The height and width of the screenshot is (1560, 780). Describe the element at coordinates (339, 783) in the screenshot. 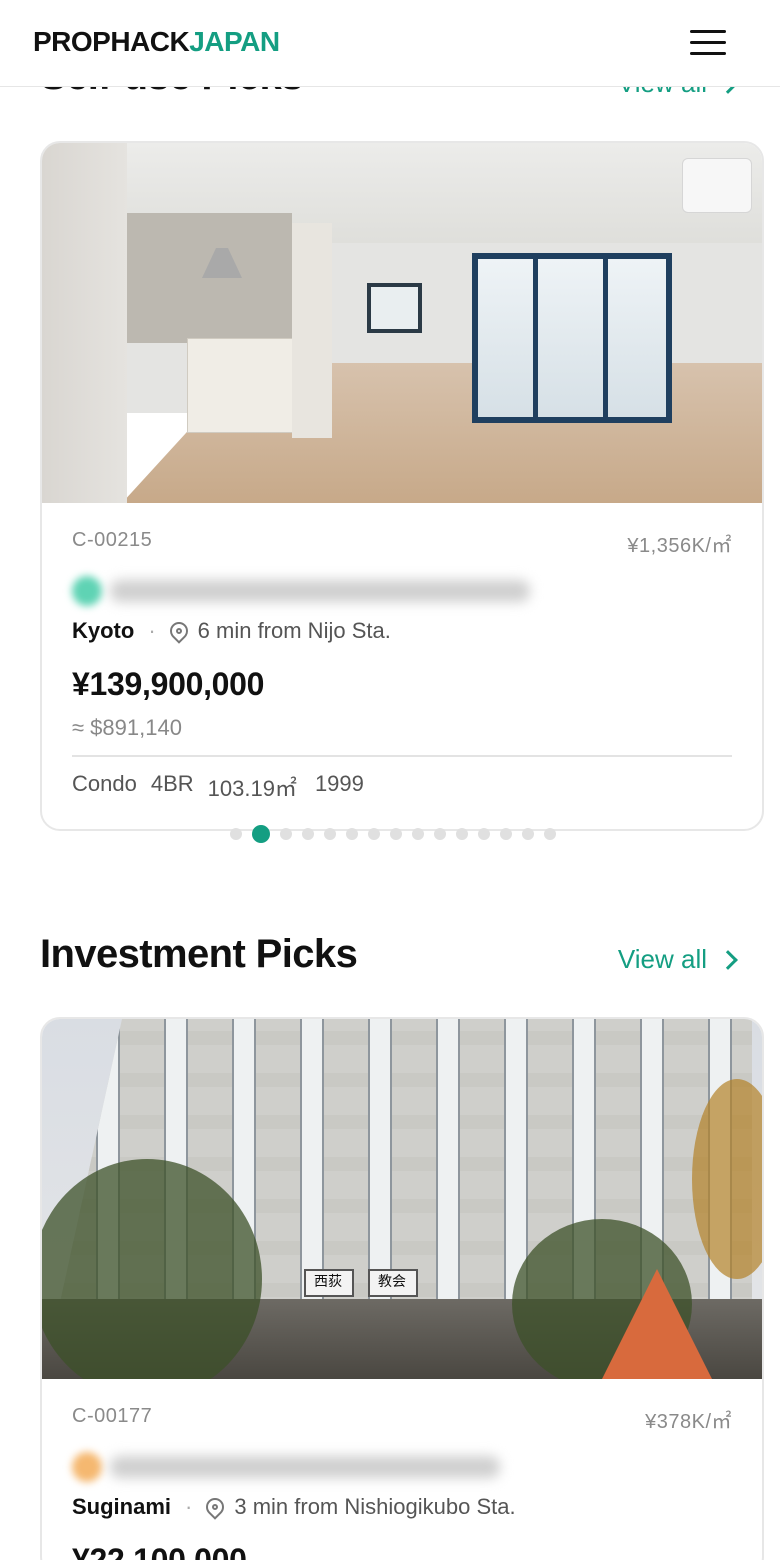

I see `spec-year: 1999` at that location.